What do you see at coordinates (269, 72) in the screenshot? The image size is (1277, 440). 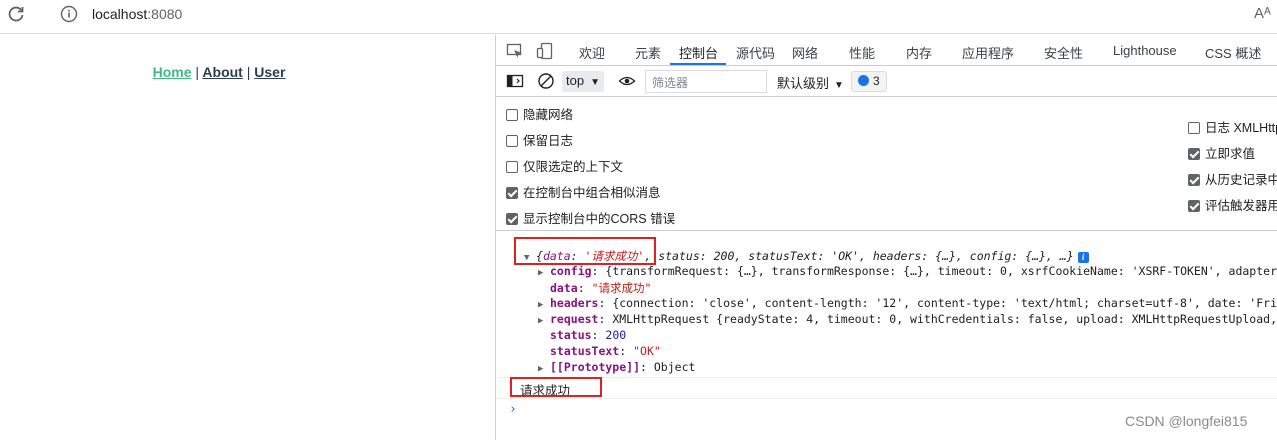 I see `nav-link-user: User` at bounding box center [269, 72].